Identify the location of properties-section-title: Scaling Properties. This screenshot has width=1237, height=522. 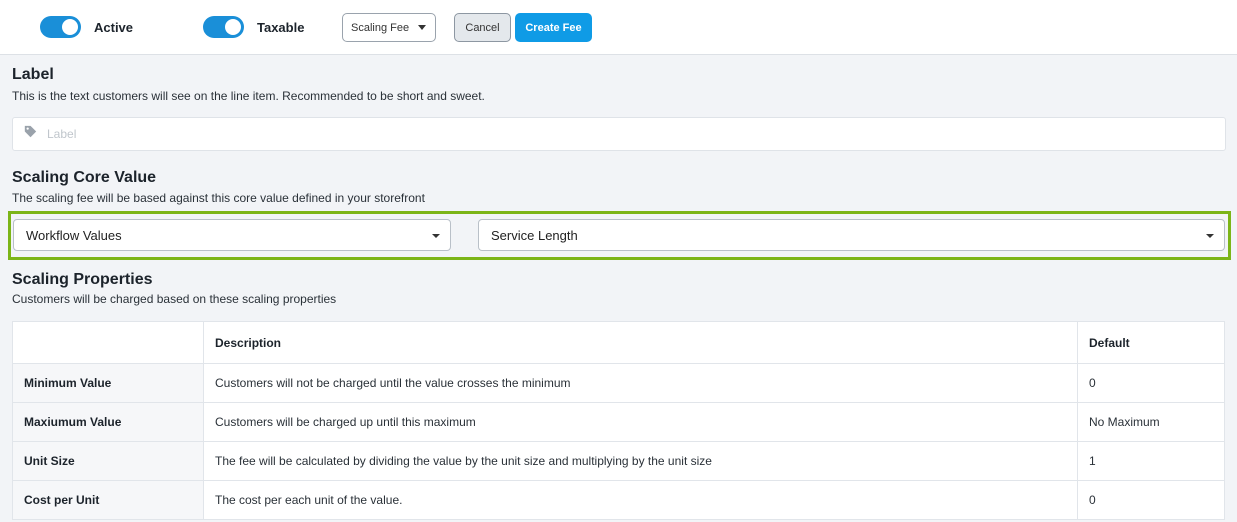
(82, 279).